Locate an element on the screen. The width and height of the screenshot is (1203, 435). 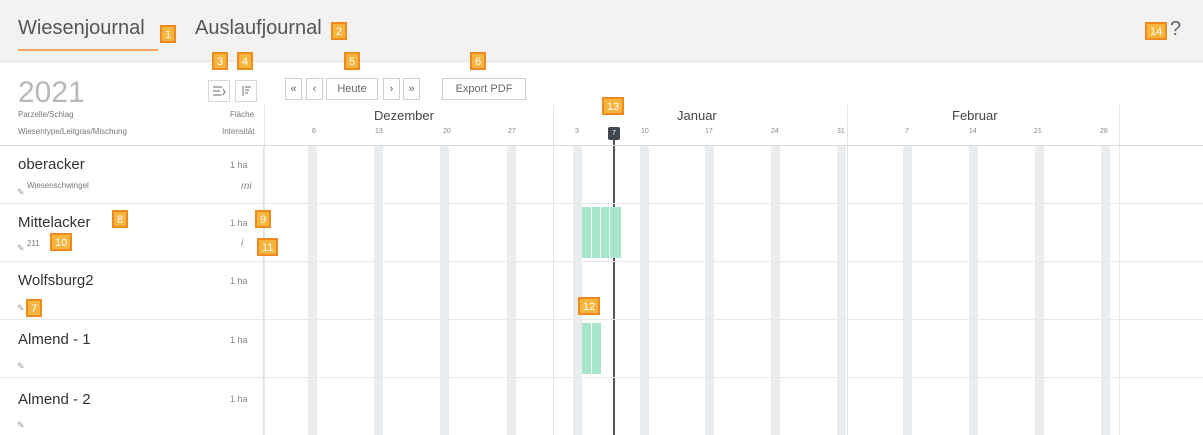
day-number: 7 is located at coordinates (907, 131).